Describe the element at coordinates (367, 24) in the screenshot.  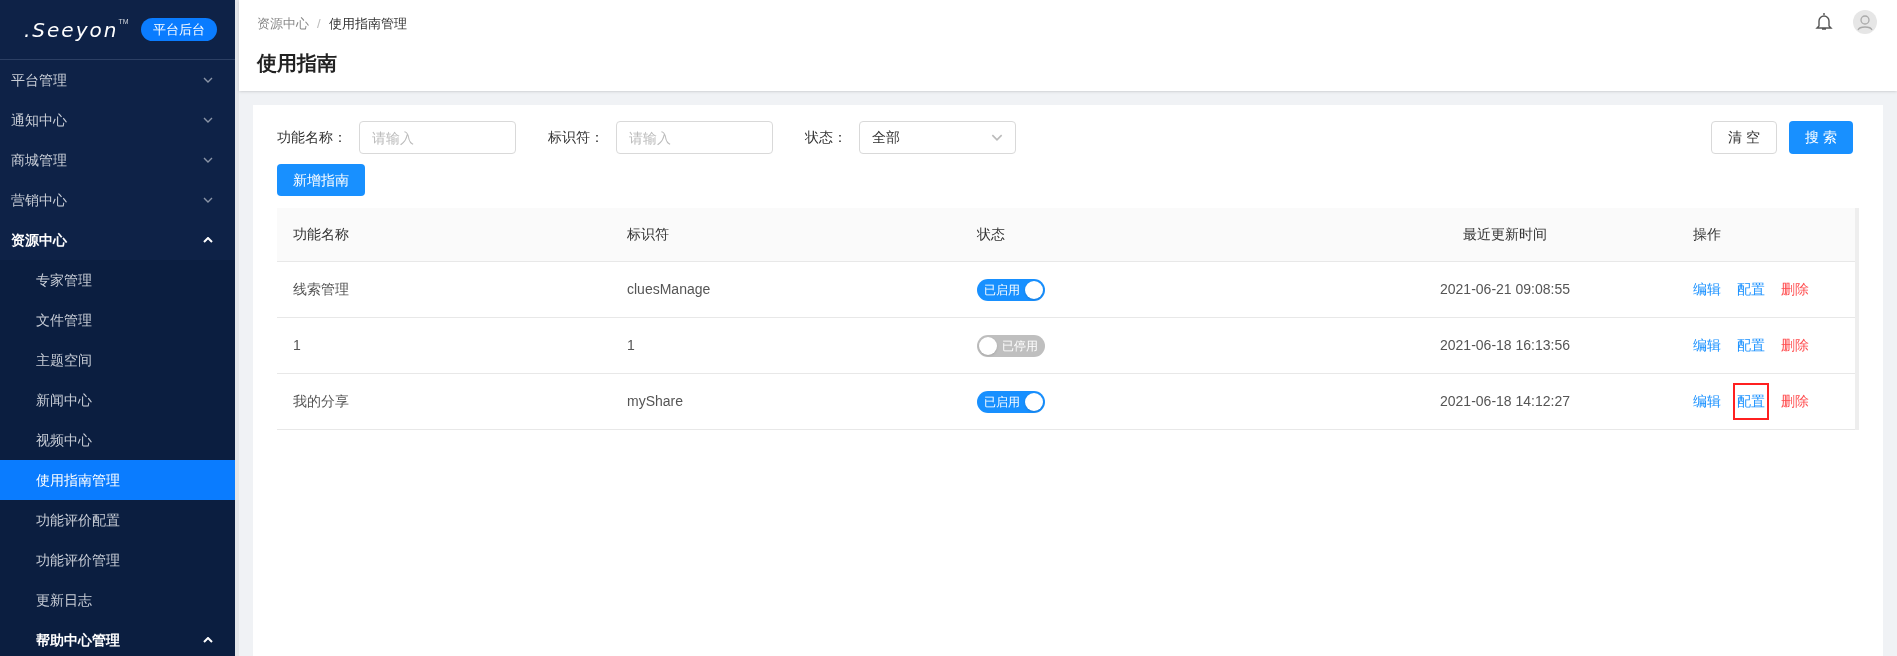
I see `breadcrumb-item: 使用指南管理` at that location.